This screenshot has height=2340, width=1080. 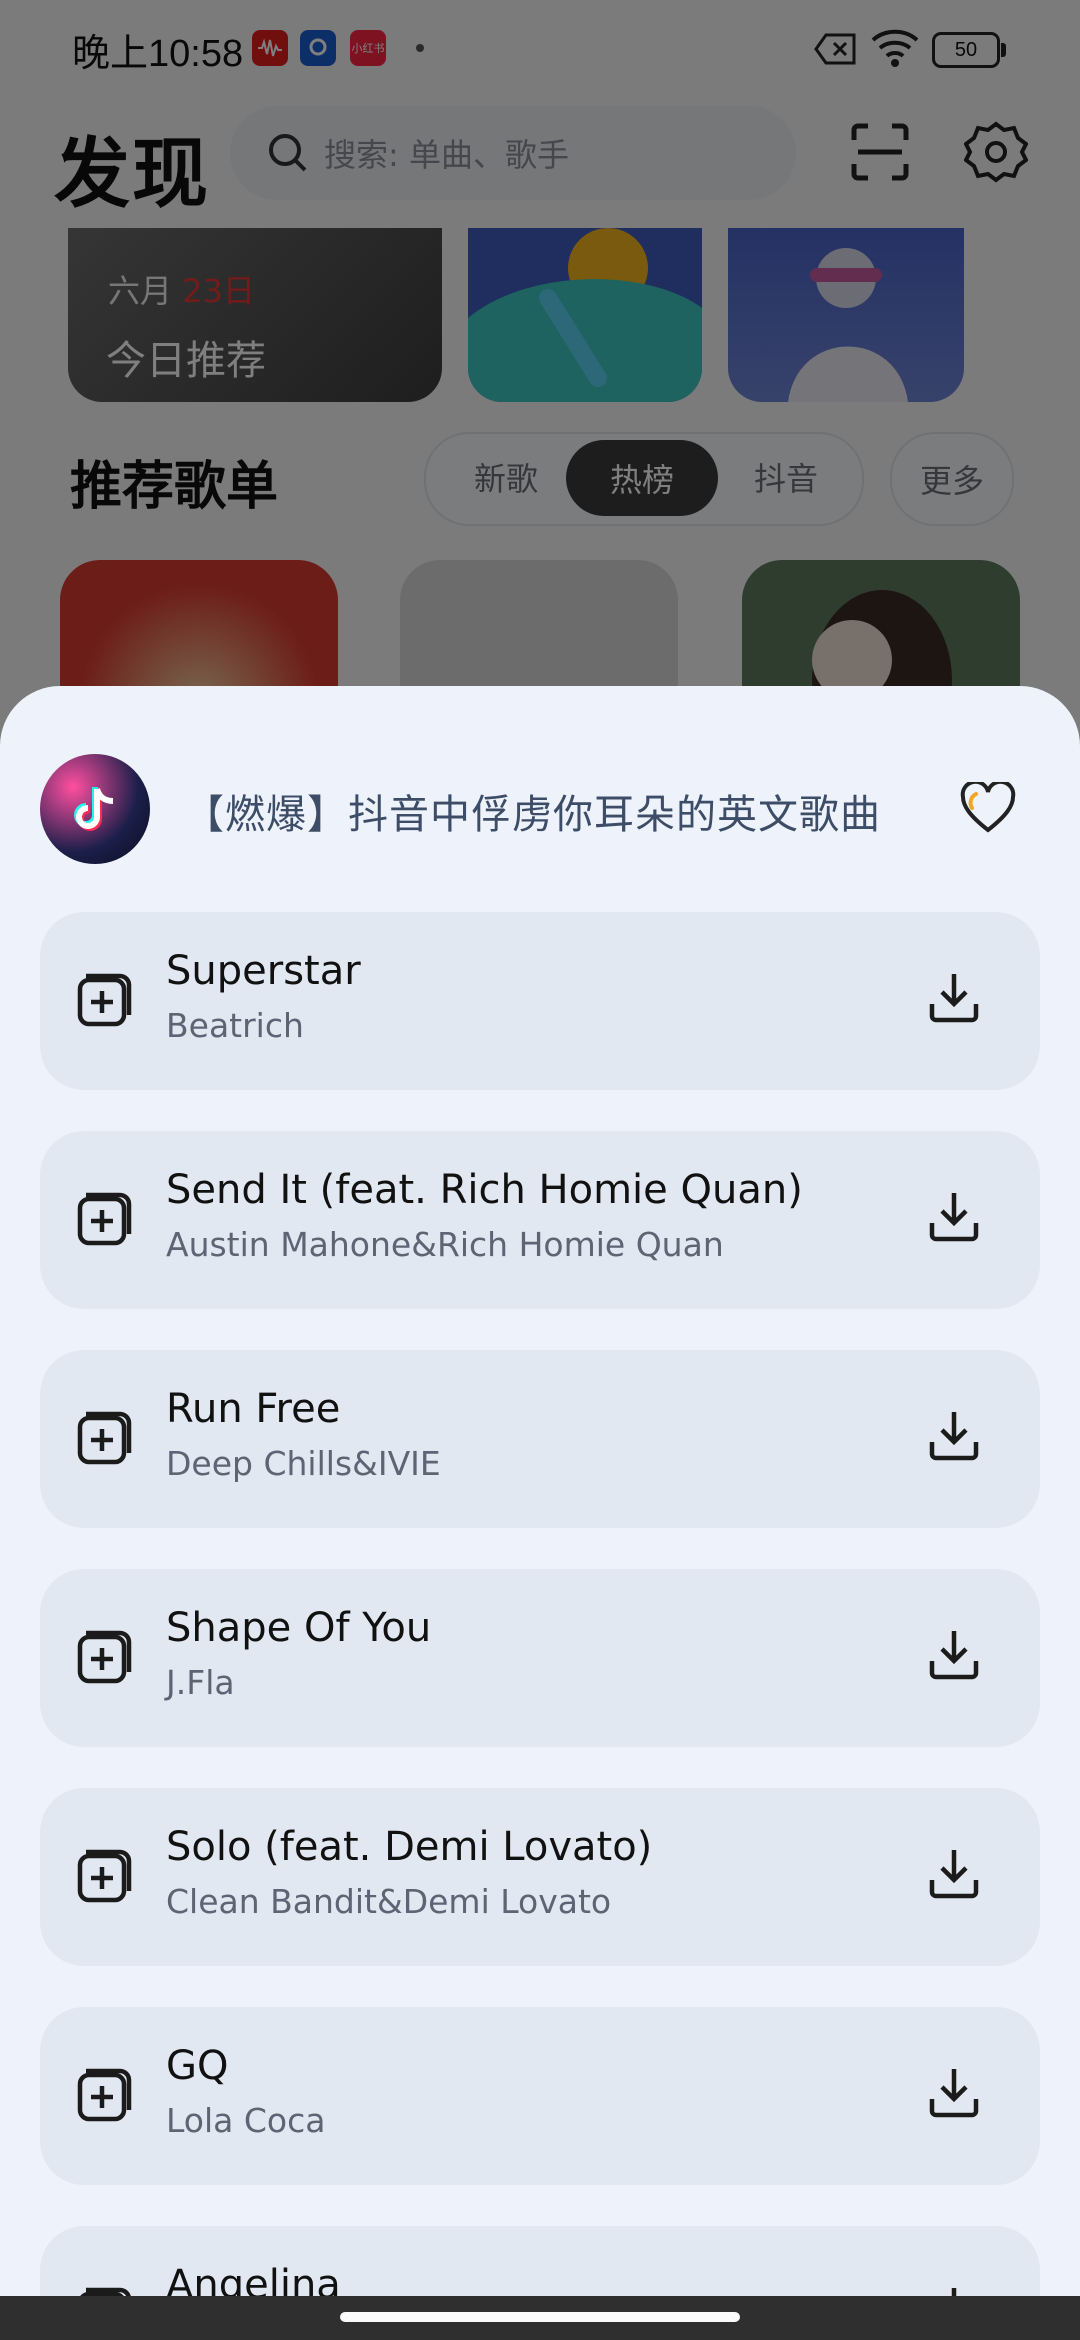 I want to click on song-artist: Clean Bandit&Demi Lovato, so click(x=389, y=1901).